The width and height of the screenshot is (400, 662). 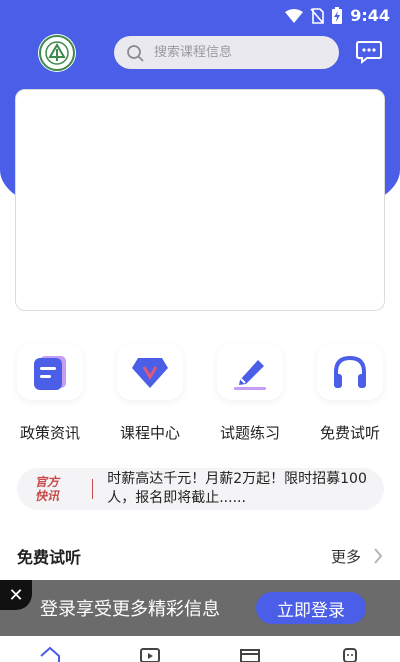 I want to click on nav-free-trial: 免费试听, so click(x=350, y=393).